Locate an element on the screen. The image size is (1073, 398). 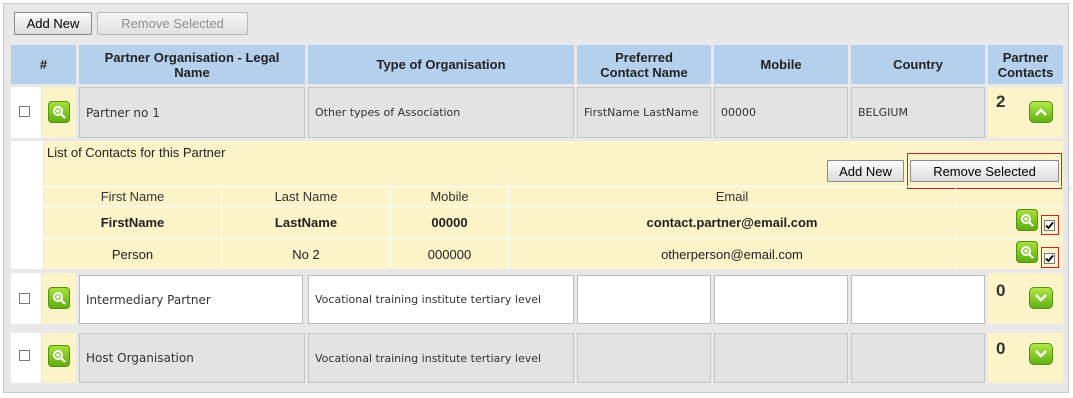
contact-mobile: 000000 is located at coordinates (449, 254).